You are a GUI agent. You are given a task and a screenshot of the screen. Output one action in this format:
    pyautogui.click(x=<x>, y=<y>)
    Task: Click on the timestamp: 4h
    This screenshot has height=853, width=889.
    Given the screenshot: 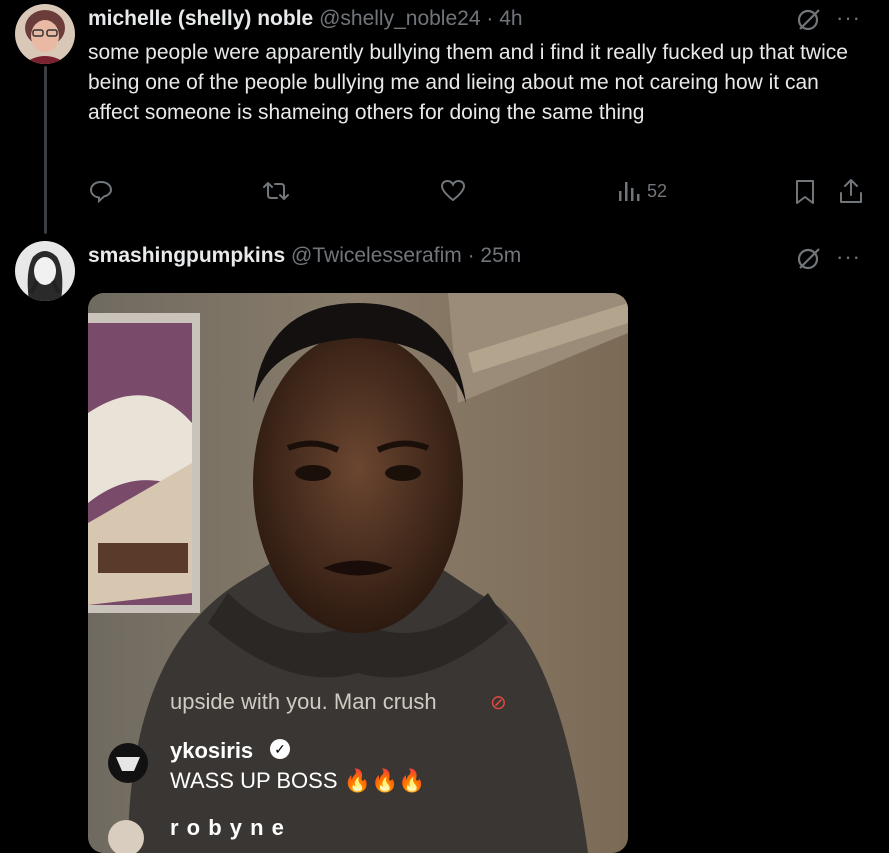 What is the action you would take?
    pyautogui.click(x=510, y=18)
    